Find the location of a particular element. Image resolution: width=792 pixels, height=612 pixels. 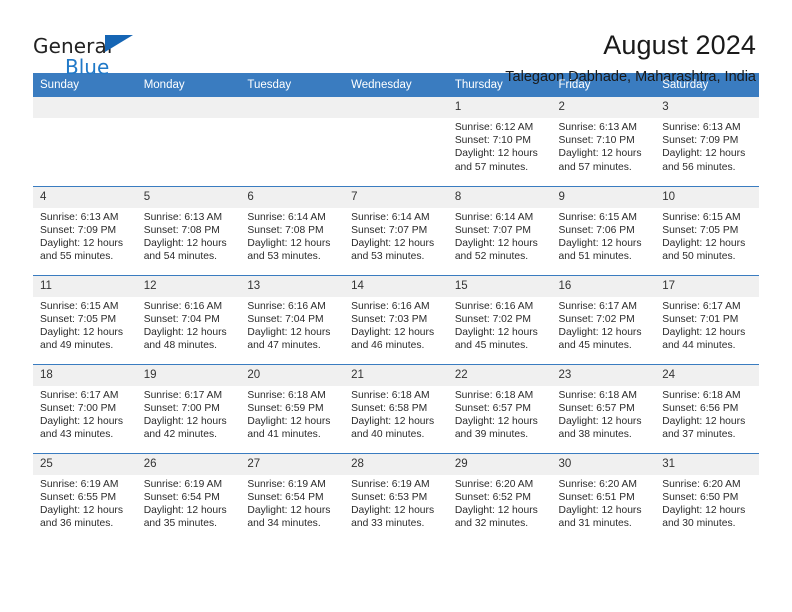

daylight-text-line2: and 51 minutes. is located at coordinates (595, 257).